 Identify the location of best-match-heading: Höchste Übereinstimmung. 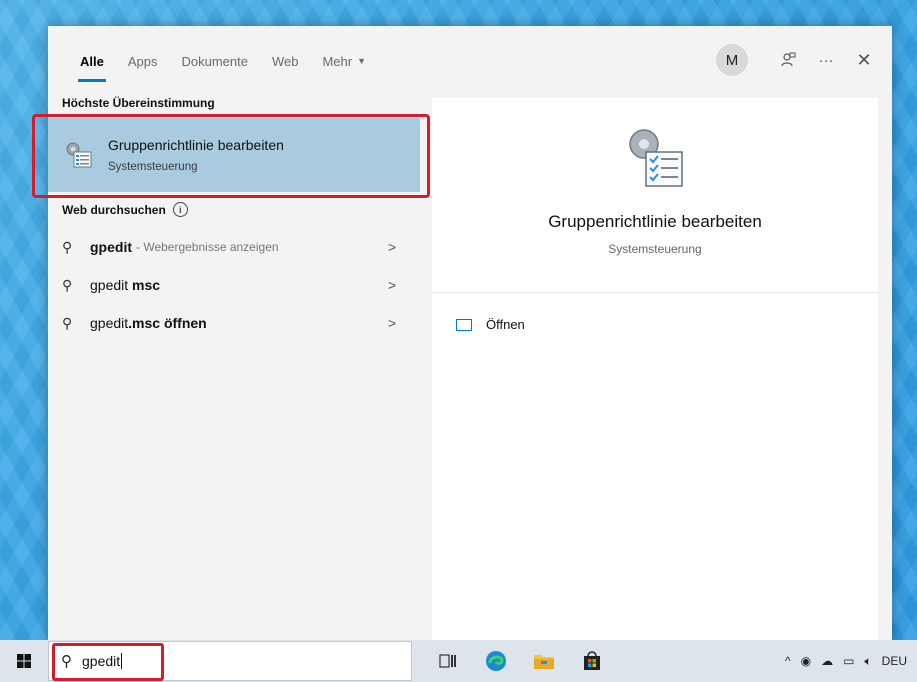
(138, 103).